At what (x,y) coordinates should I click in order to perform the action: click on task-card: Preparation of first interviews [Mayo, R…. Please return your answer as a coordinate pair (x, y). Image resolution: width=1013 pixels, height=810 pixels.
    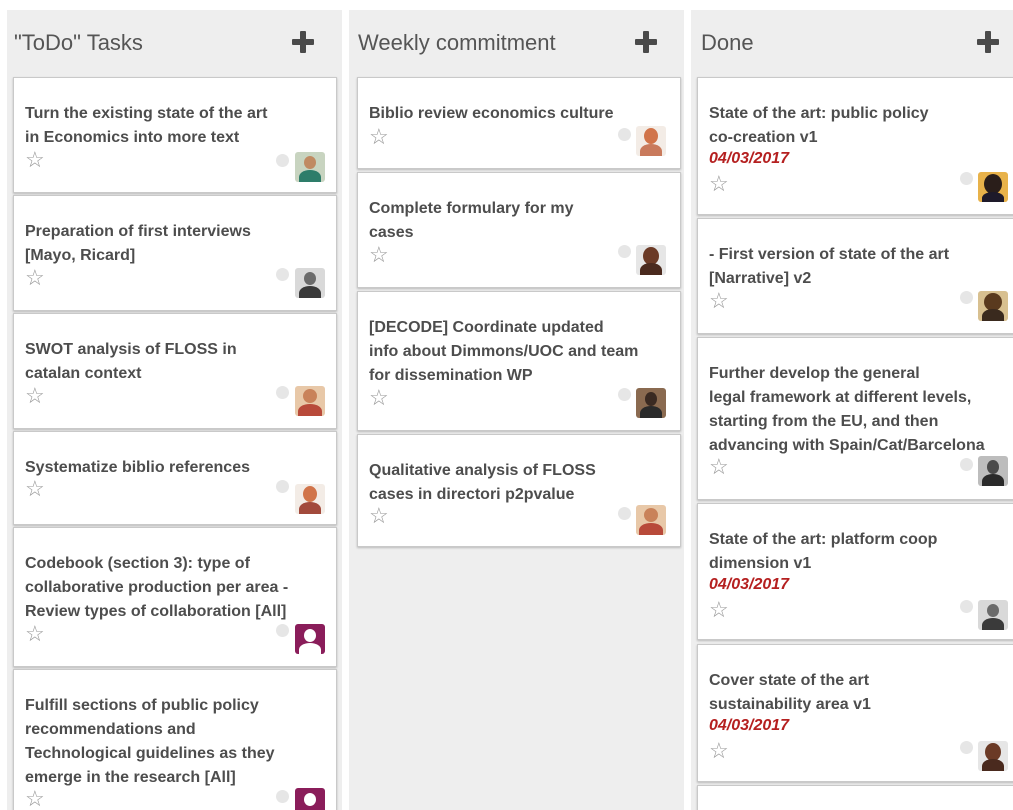
    Looking at the image, I should click on (175, 253).